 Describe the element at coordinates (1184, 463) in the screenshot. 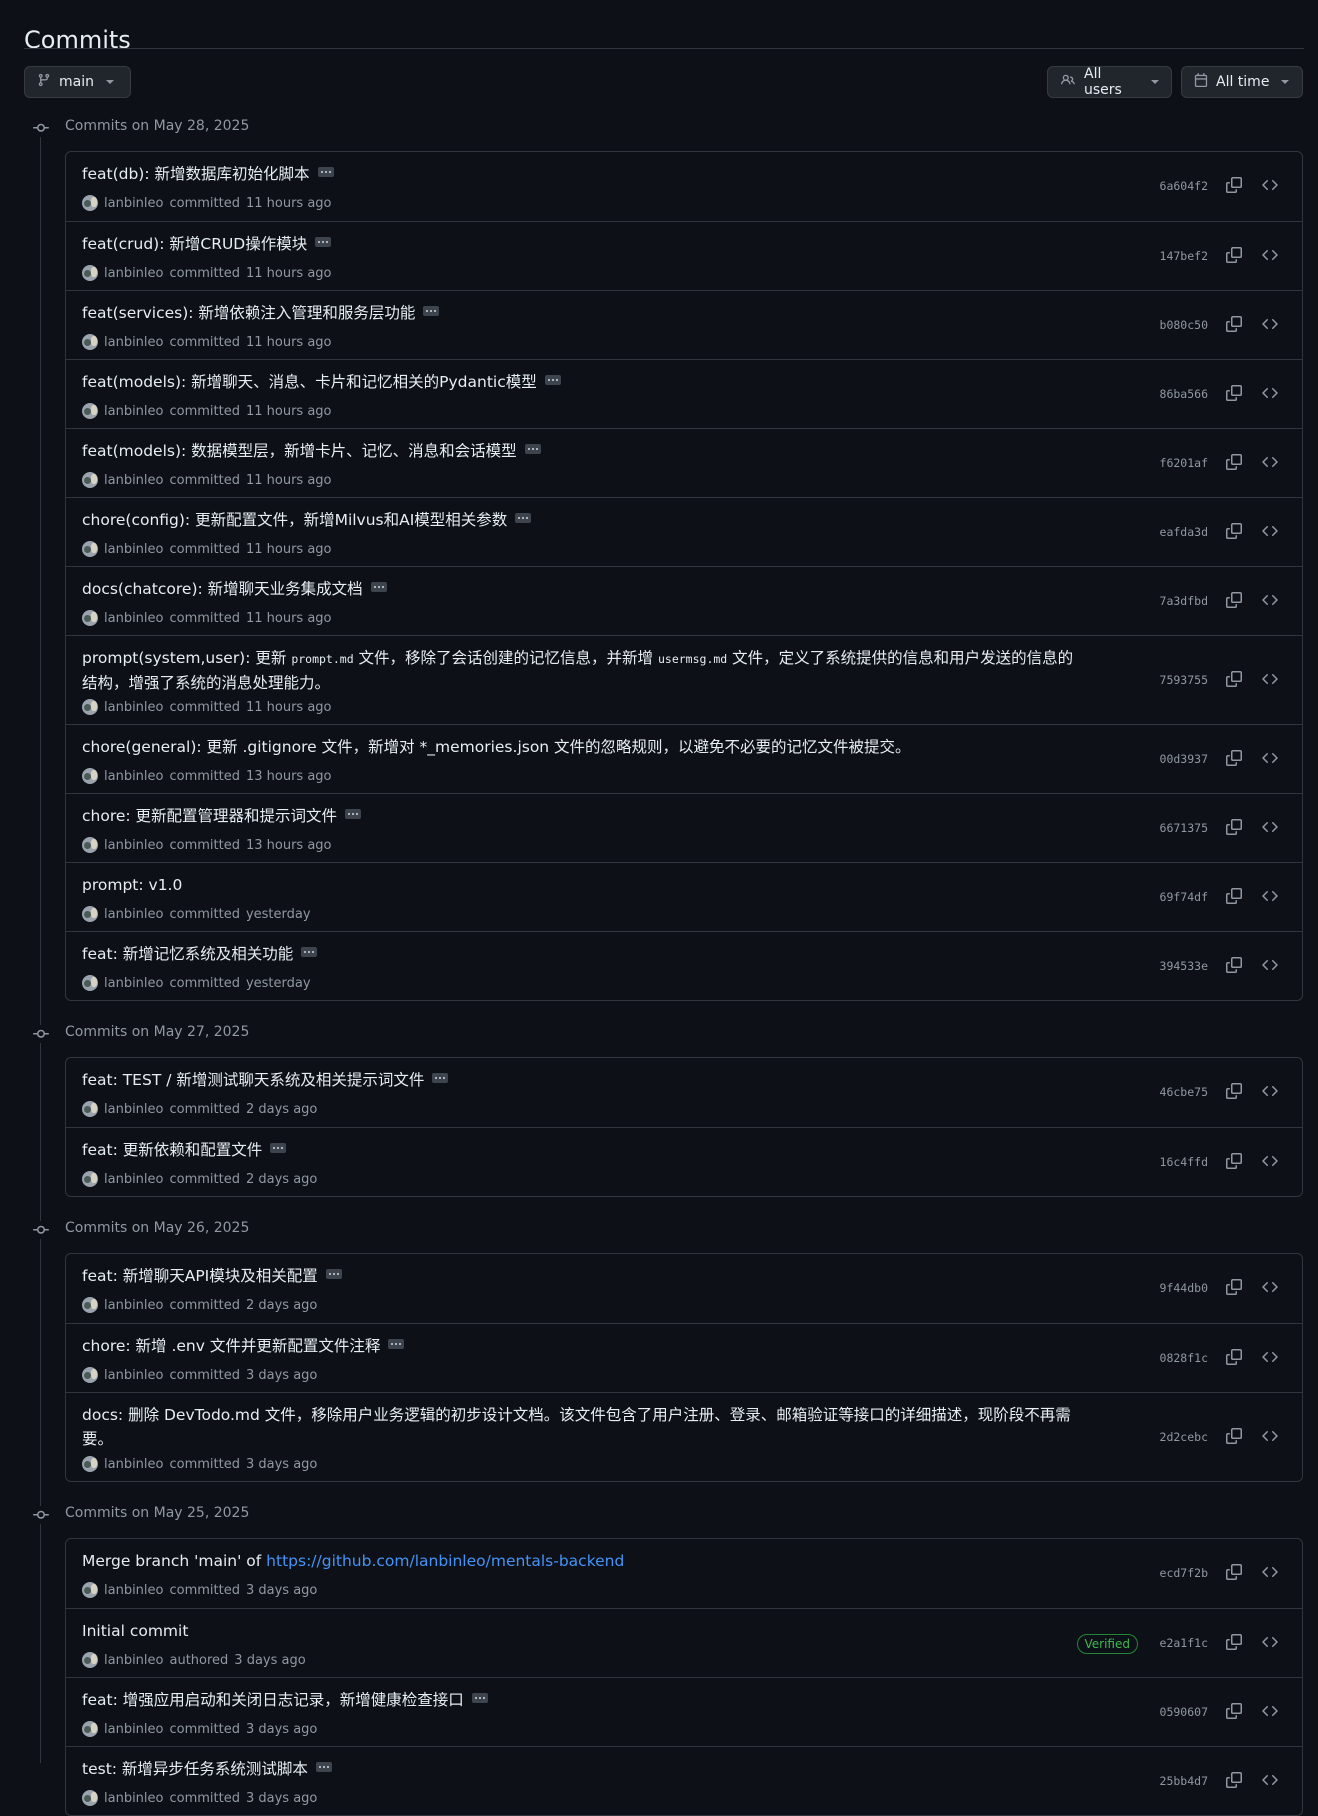

I see `commit-sha: f6201af` at that location.